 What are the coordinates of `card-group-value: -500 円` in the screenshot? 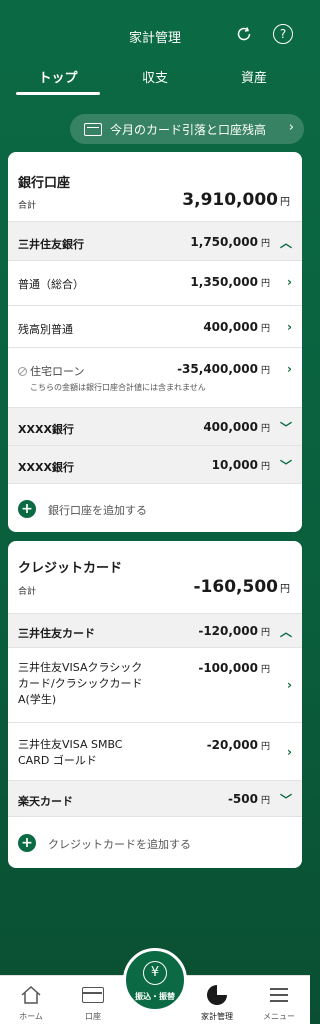 It's located at (248, 799).